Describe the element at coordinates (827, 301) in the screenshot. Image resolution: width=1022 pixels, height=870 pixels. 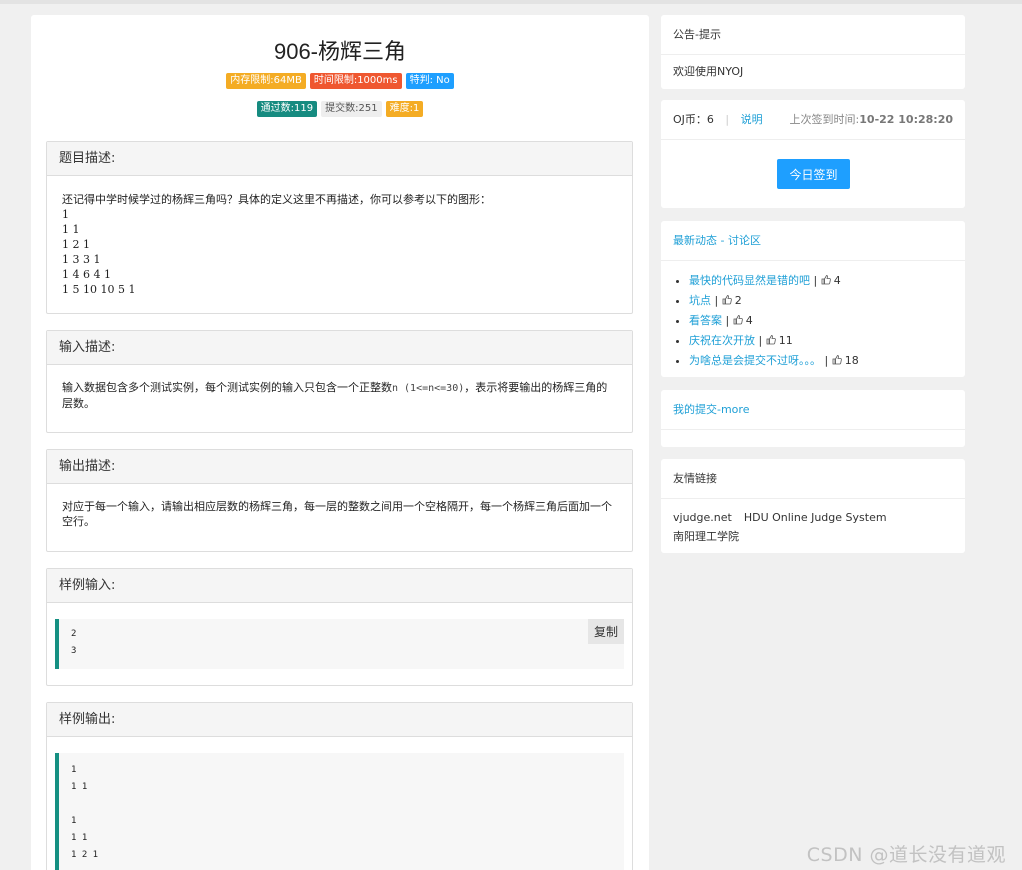
I see `news-item: 坑点 | 2` at that location.